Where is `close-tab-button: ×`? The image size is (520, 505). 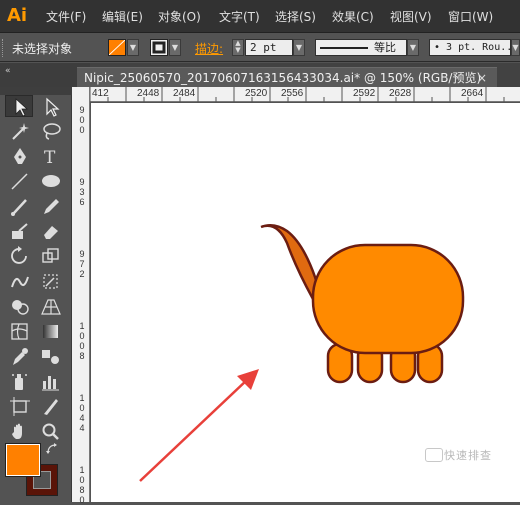 close-tab-button: × is located at coordinates (482, 78).